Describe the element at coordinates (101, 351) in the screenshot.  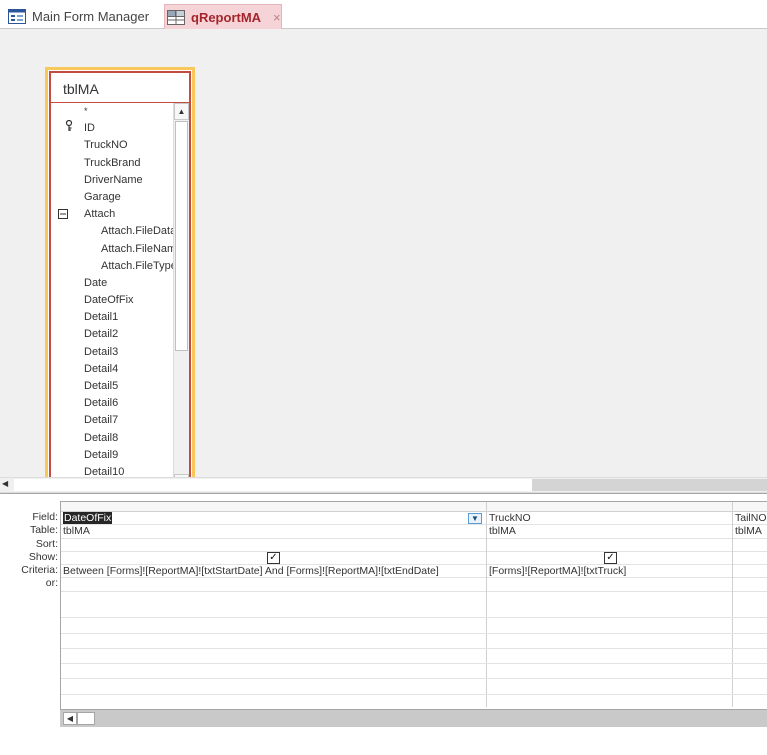
I see `field-list-item-label: Detail3` at that location.